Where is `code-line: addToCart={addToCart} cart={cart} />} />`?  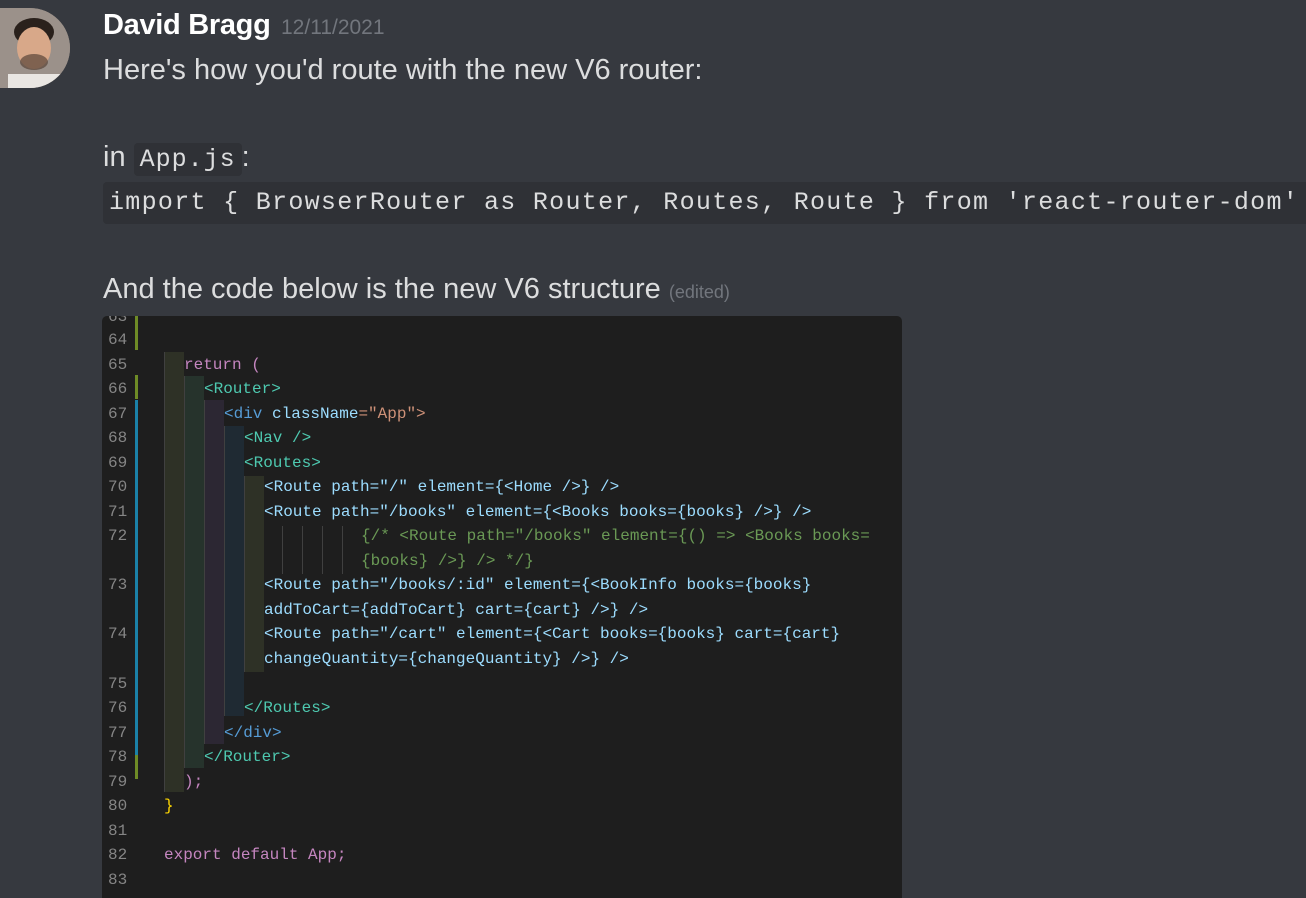
code-line: addToCart={addToCart} cart={cart} />} /> is located at coordinates (456, 610).